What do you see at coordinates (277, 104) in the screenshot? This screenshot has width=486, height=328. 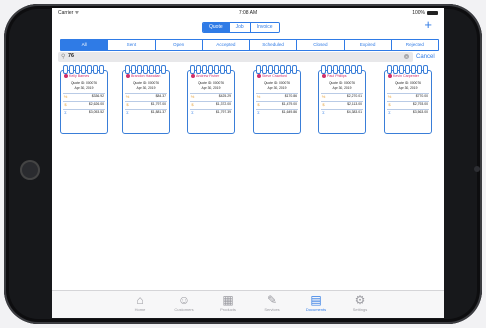 I see `subtotal-row: $ $1,479.00` at bounding box center [277, 104].